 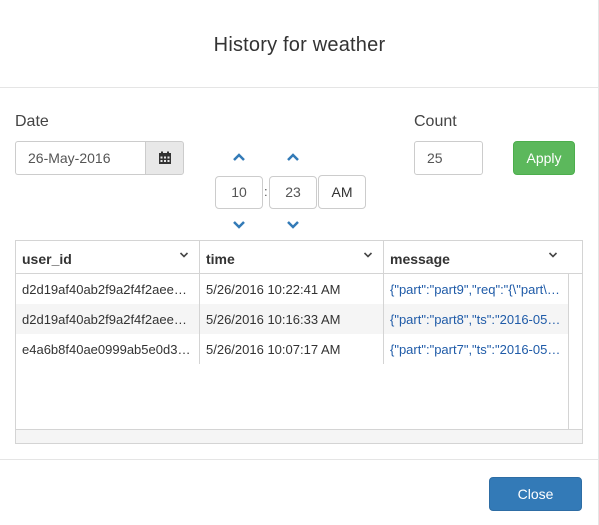 What do you see at coordinates (544, 158) in the screenshot?
I see `apply-button: Apply` at bounding box center [544, 158].